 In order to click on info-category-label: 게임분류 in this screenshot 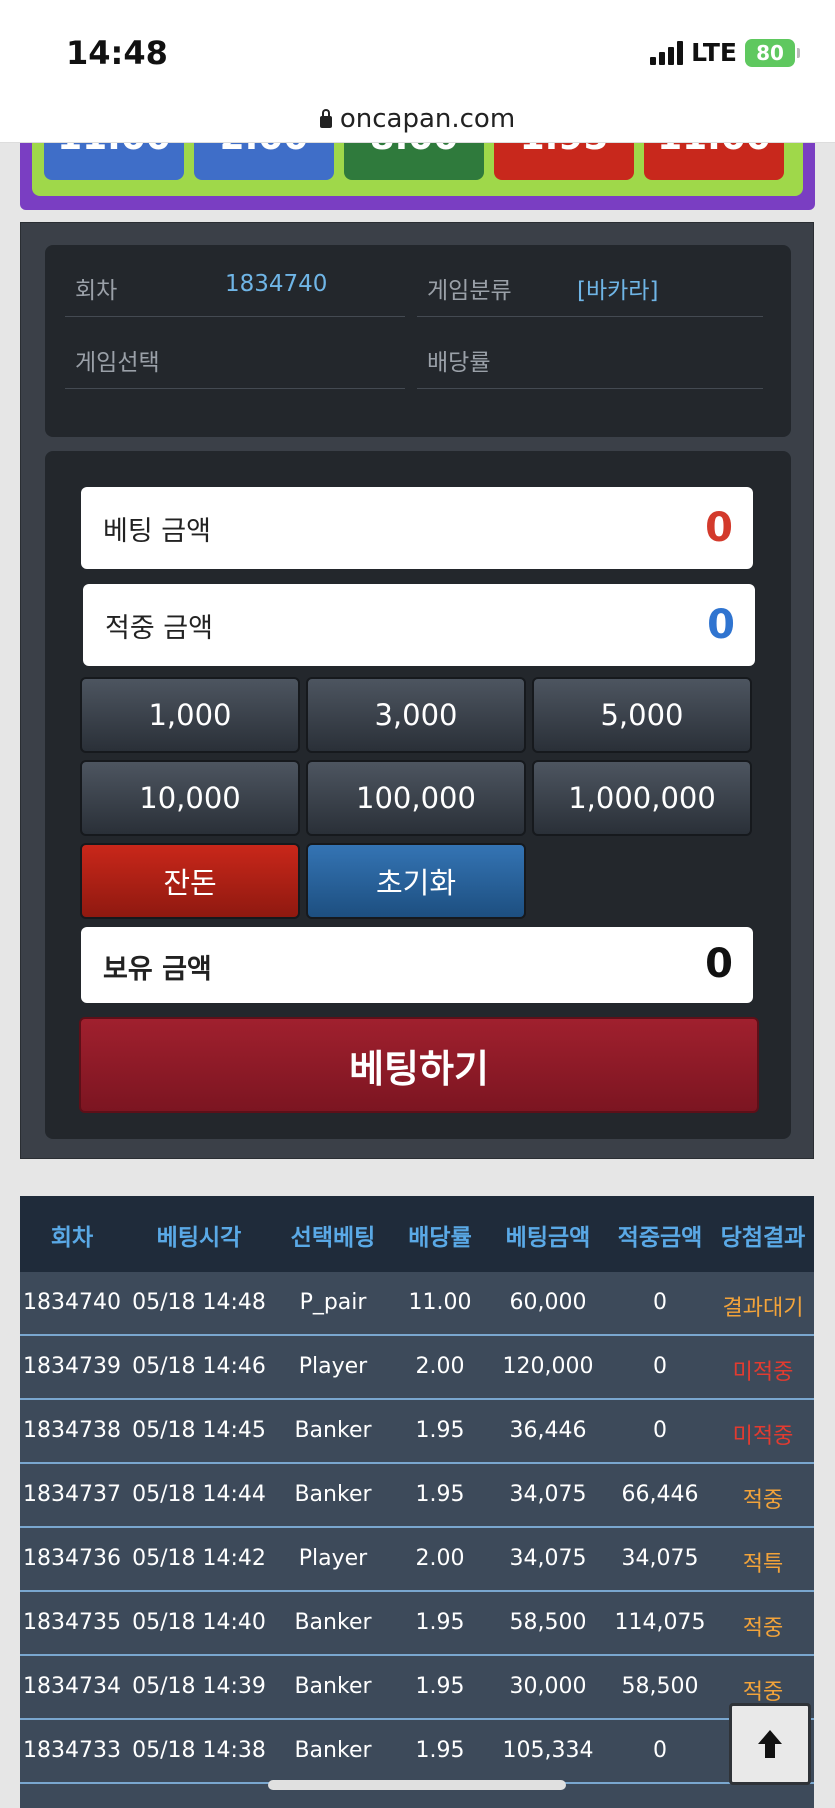, I will do `click(469, 291)`.